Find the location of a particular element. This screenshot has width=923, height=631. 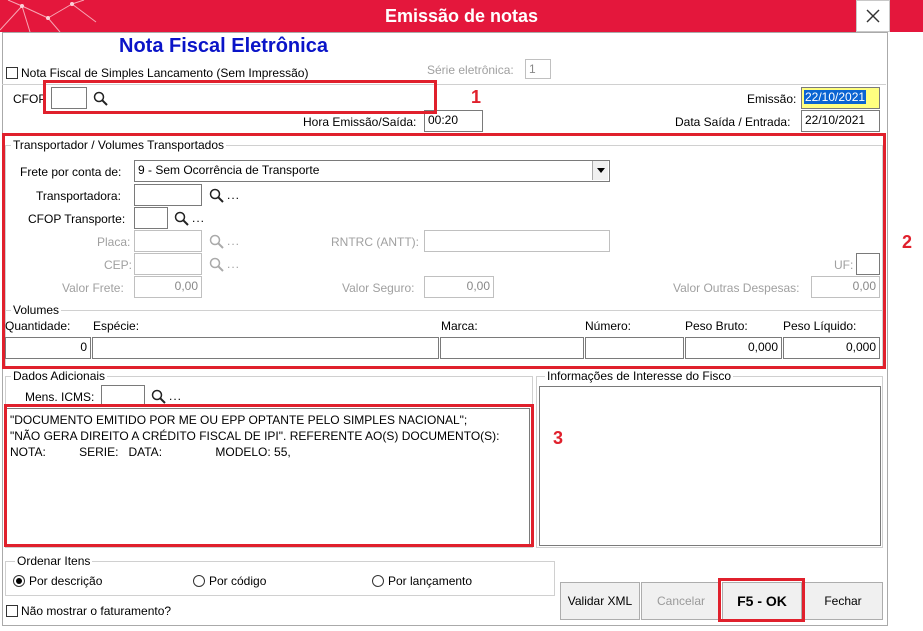

mens-icms-search-button is located at coordinates (158, 396).